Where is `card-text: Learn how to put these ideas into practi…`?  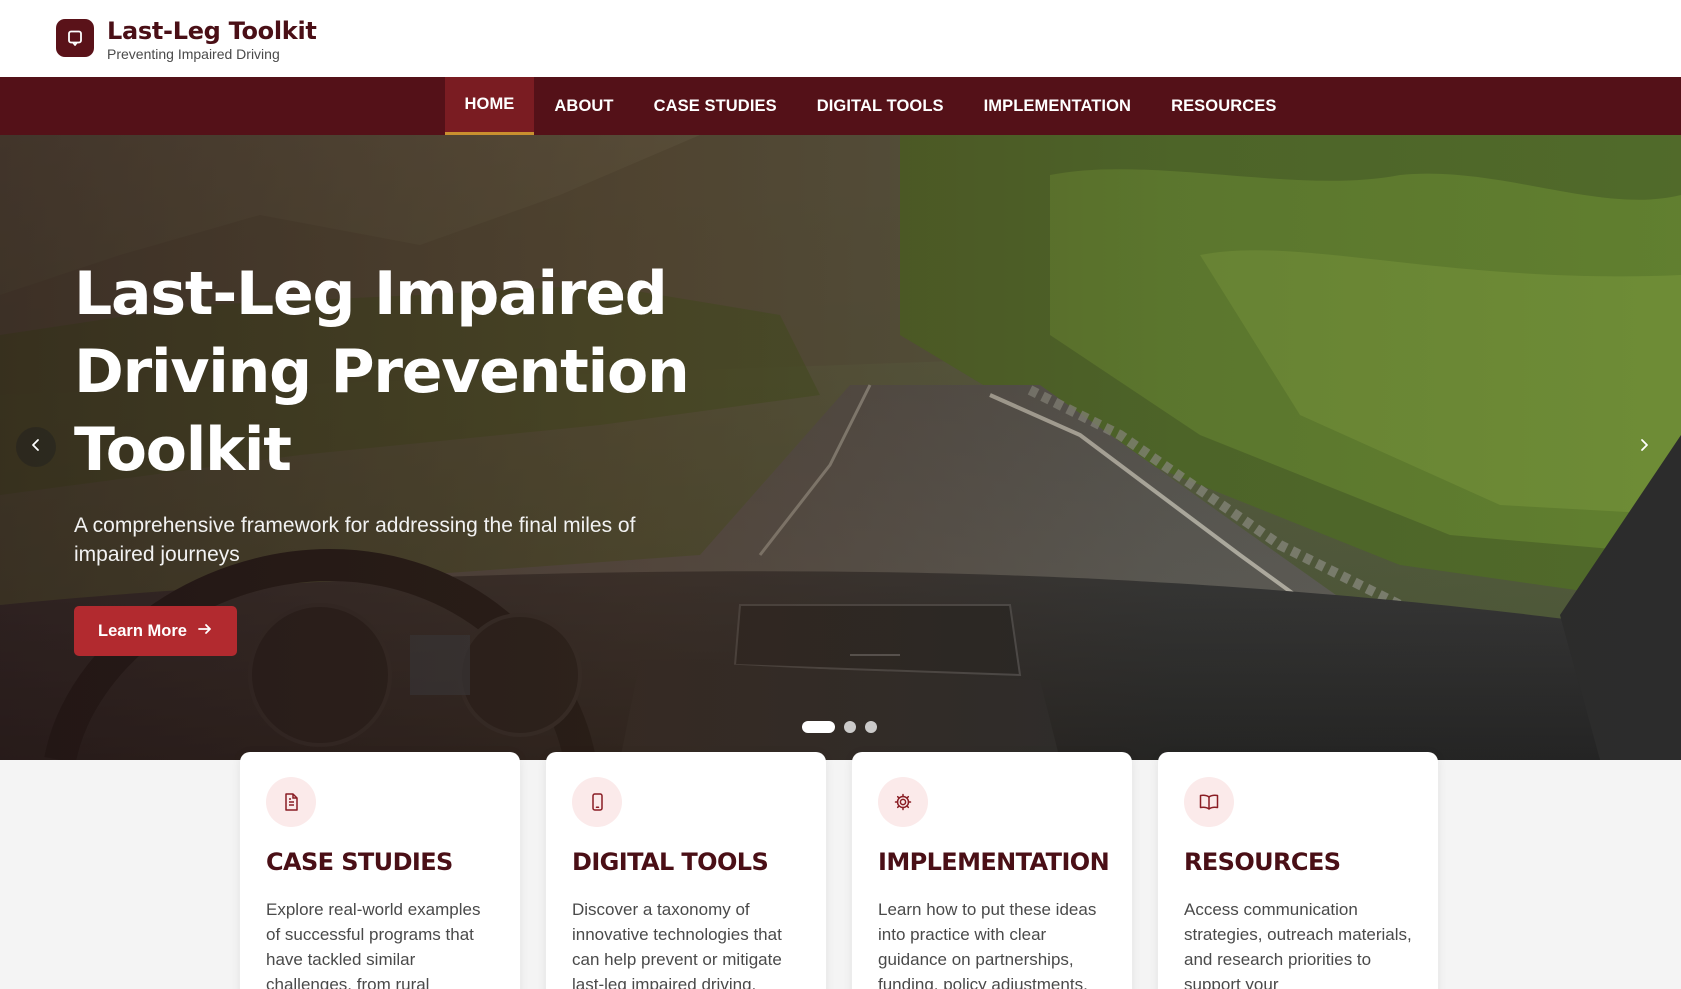
card-text: Learn how to put these ideas into practi… is located at coordinates (987, 944).